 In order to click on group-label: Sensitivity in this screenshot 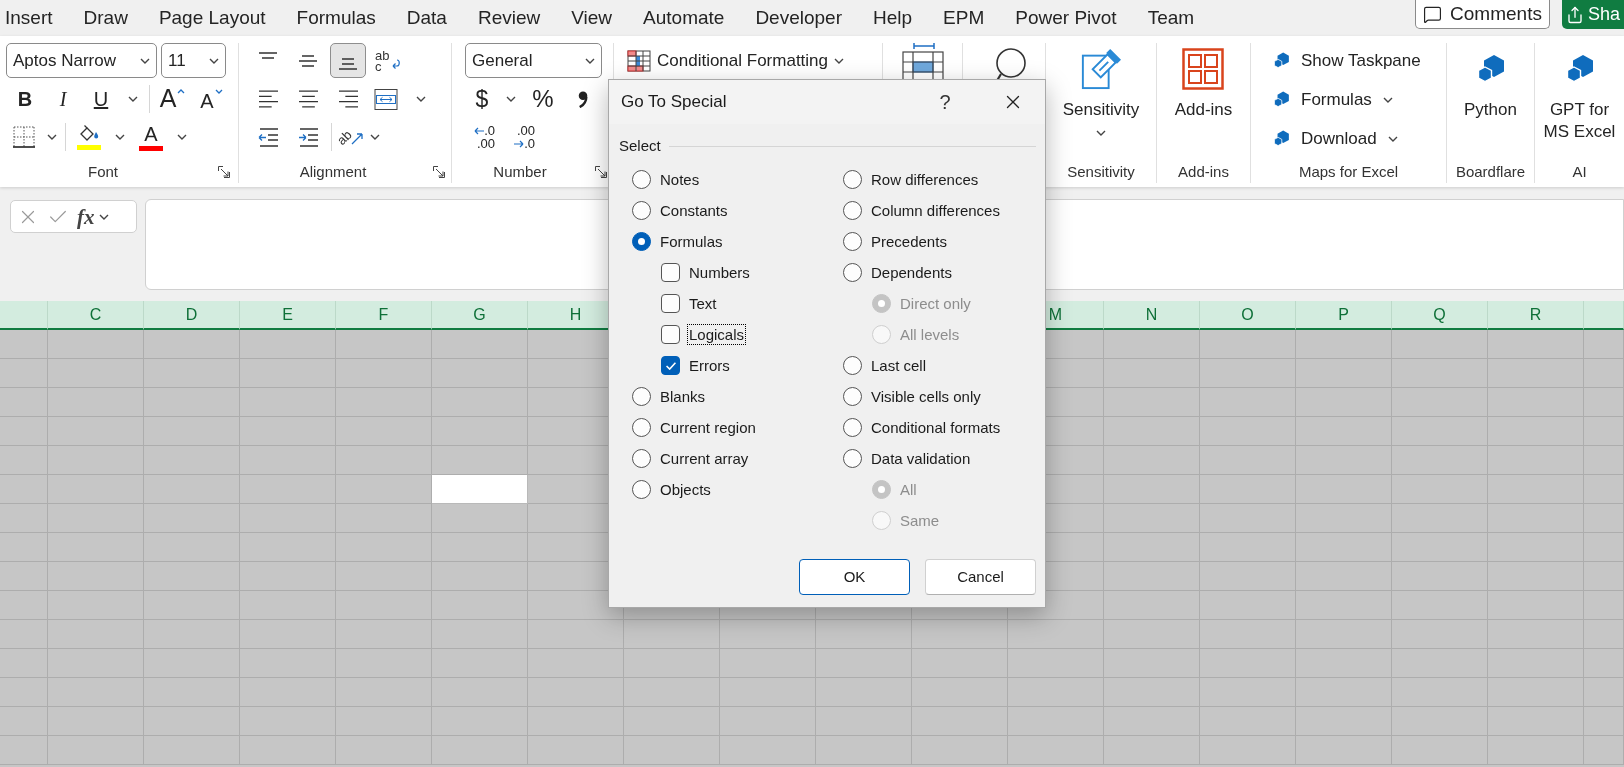, I will do `click(1101, 171)`.